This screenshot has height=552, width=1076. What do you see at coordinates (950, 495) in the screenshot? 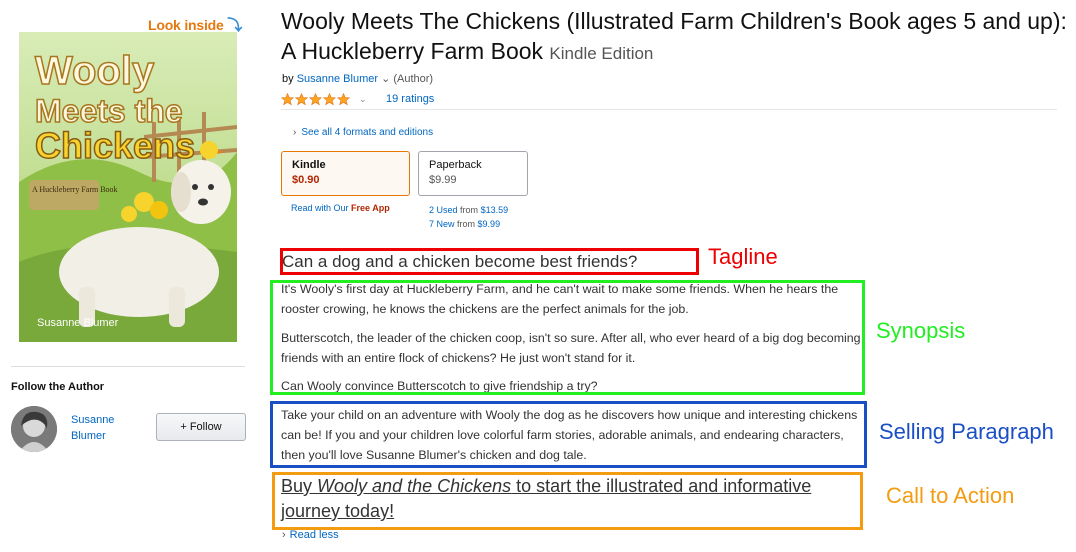
I see `cta-annotation-label: Call to Action` at bounding box center [950, 495].